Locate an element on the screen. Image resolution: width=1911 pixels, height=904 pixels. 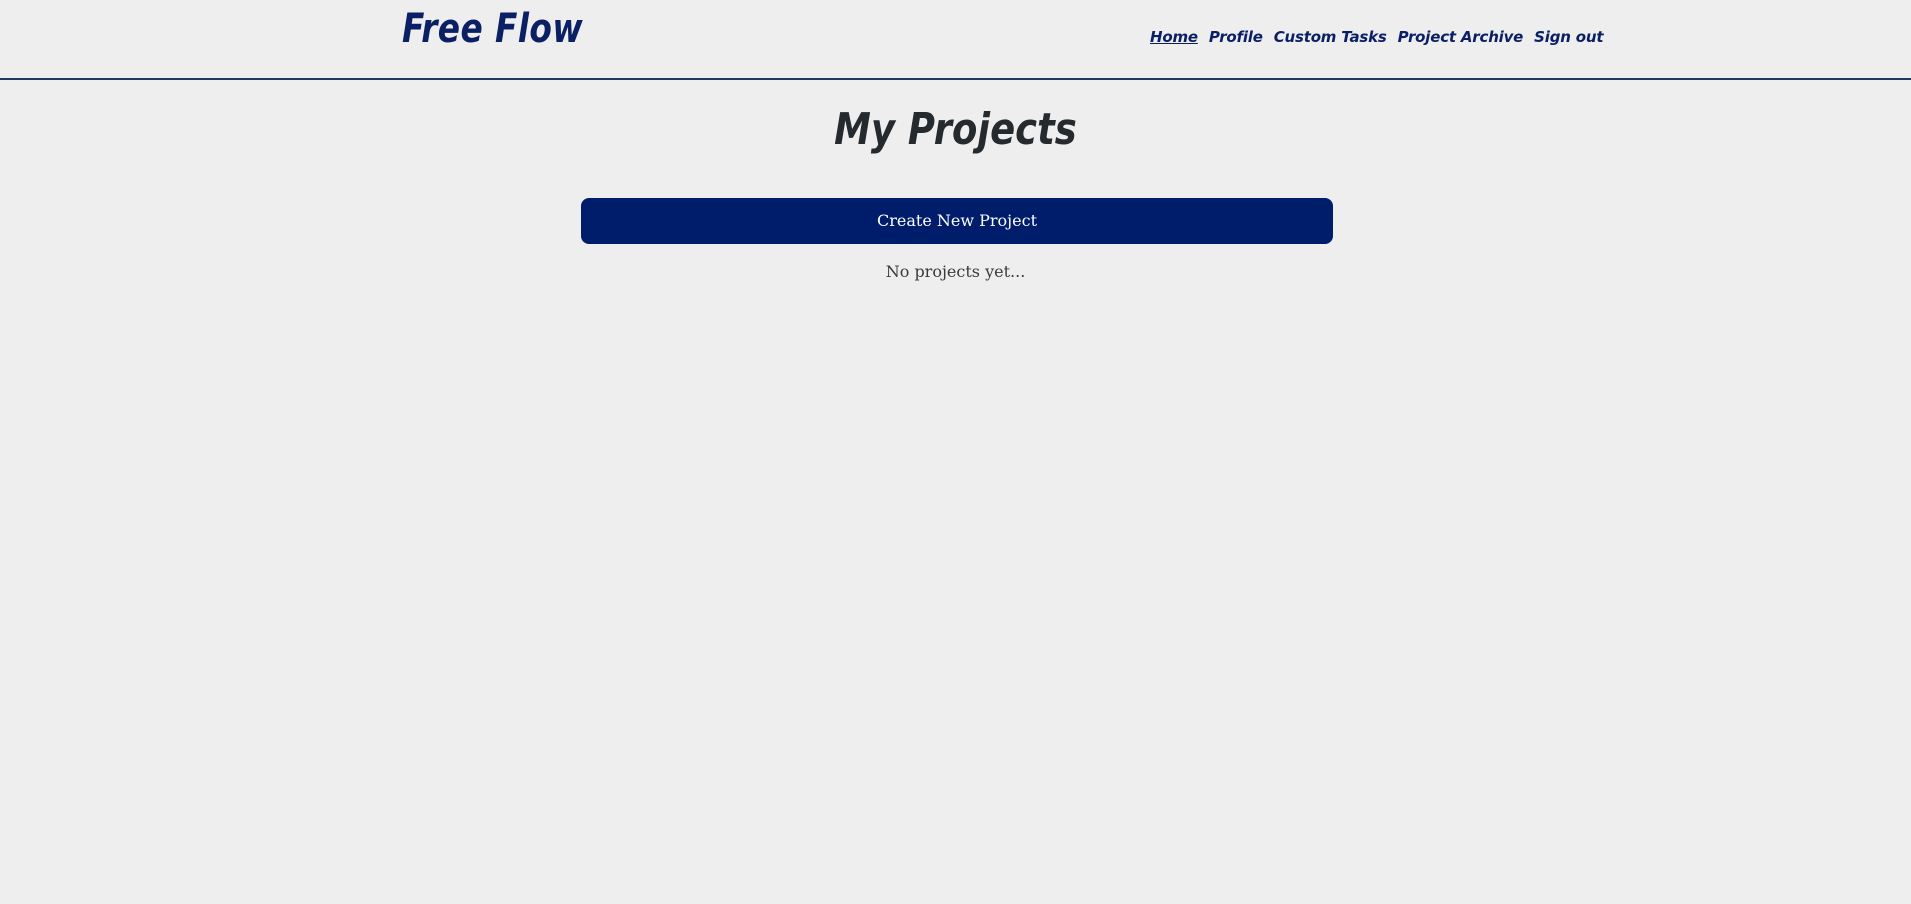
nav-sign-out-link: Sign out is located at coordinates (1568, 37).